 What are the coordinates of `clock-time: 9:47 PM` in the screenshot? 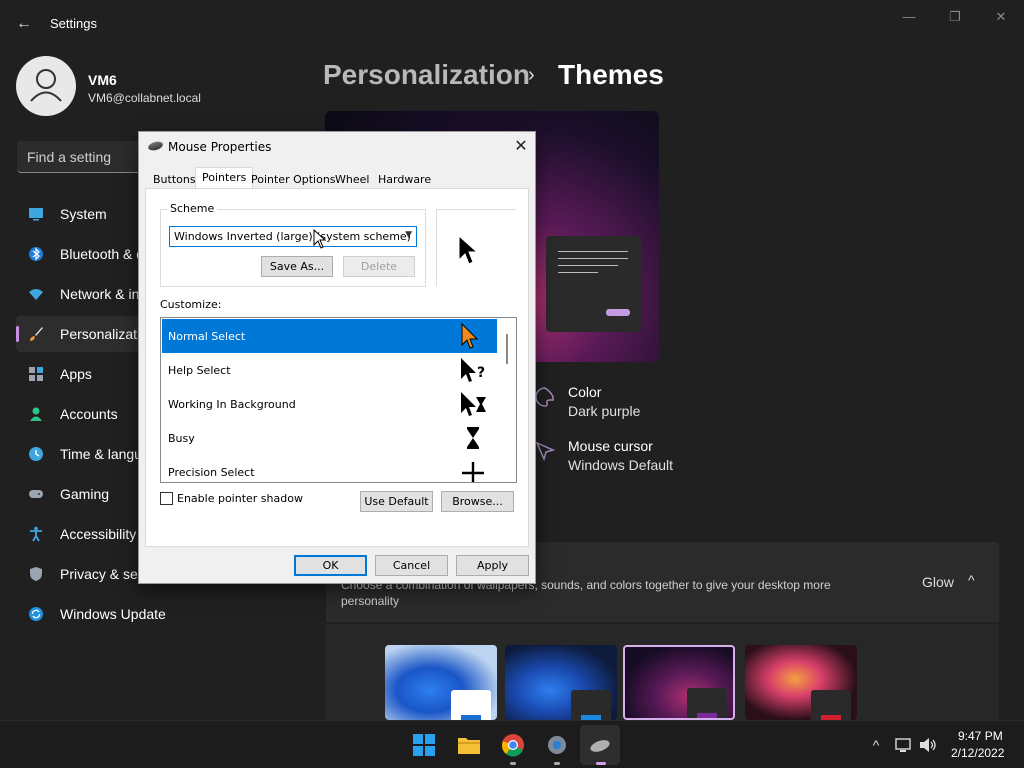 It's located at (980, 736).